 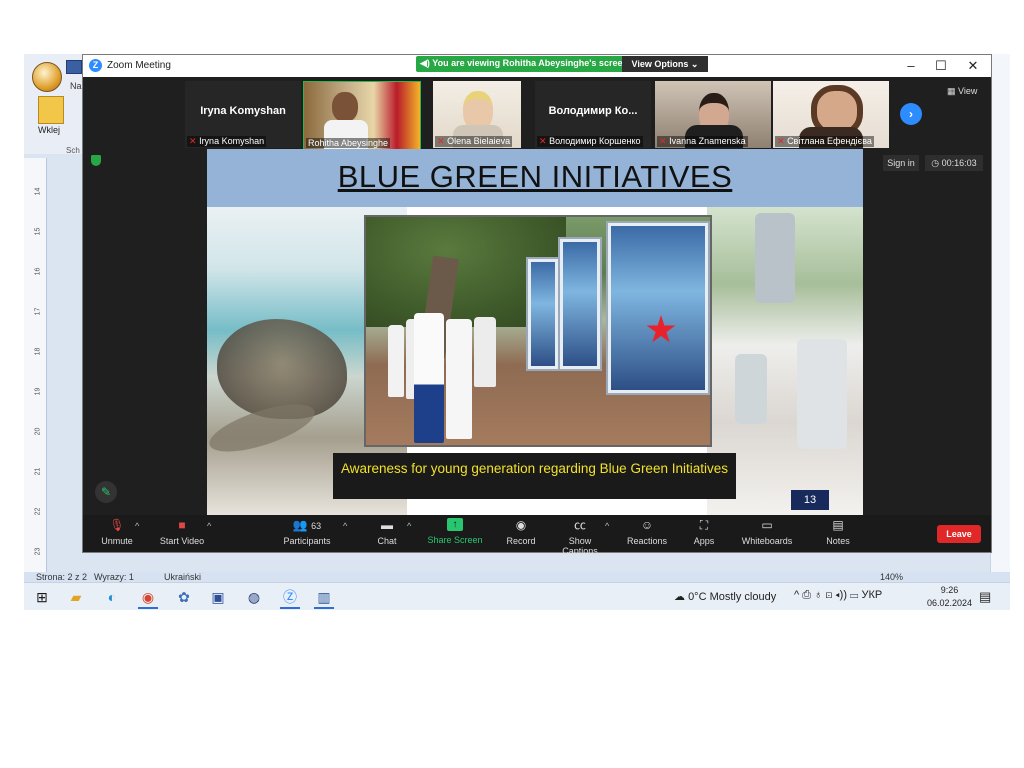 I want to click on start-video-button: ■ Start Video, so click(x=182, y=532).